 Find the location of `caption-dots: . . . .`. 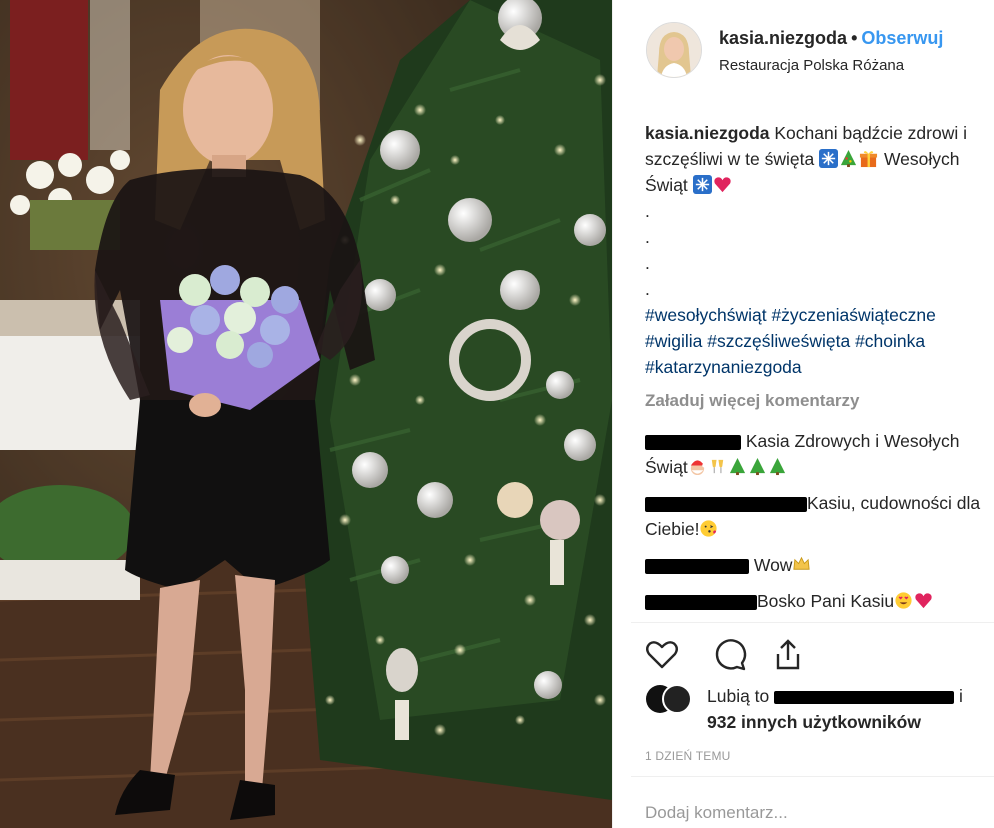

caption-dots: . . . . is located at coordinates (819, 250).